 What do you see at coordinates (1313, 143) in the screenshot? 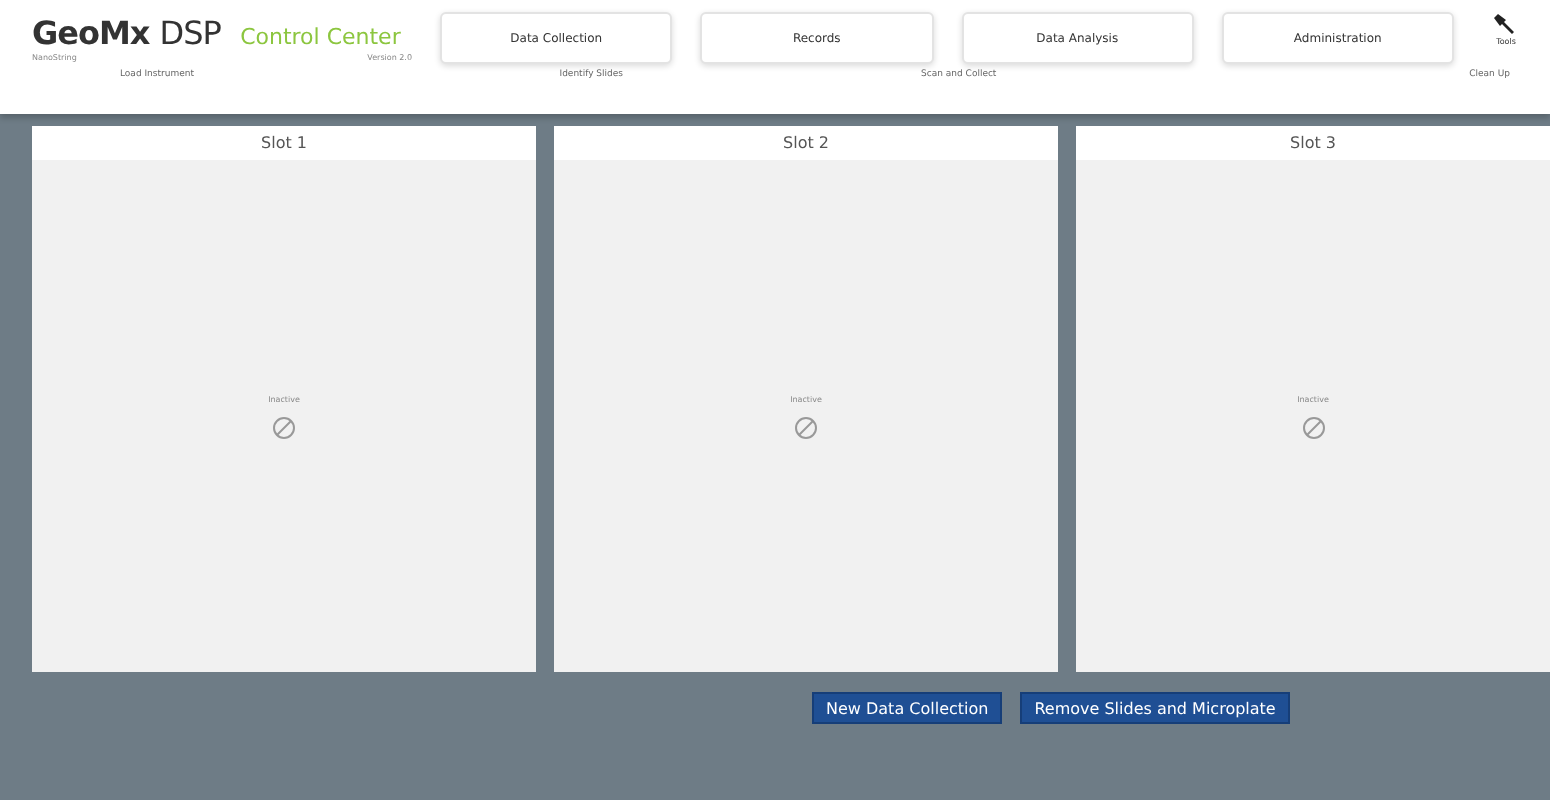
I see `slot-title: Slot 3` at bounding box center [1313, 143].